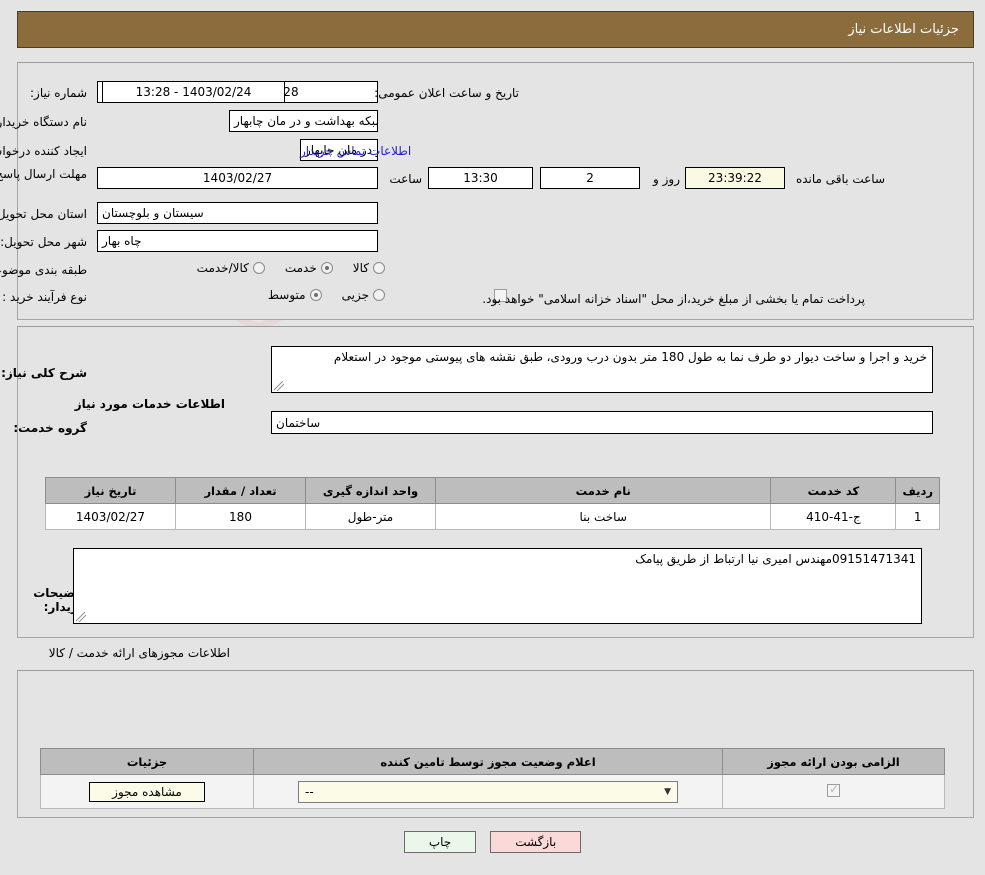  I want to click on cell-unit: متر-طول, so click(370, 516).